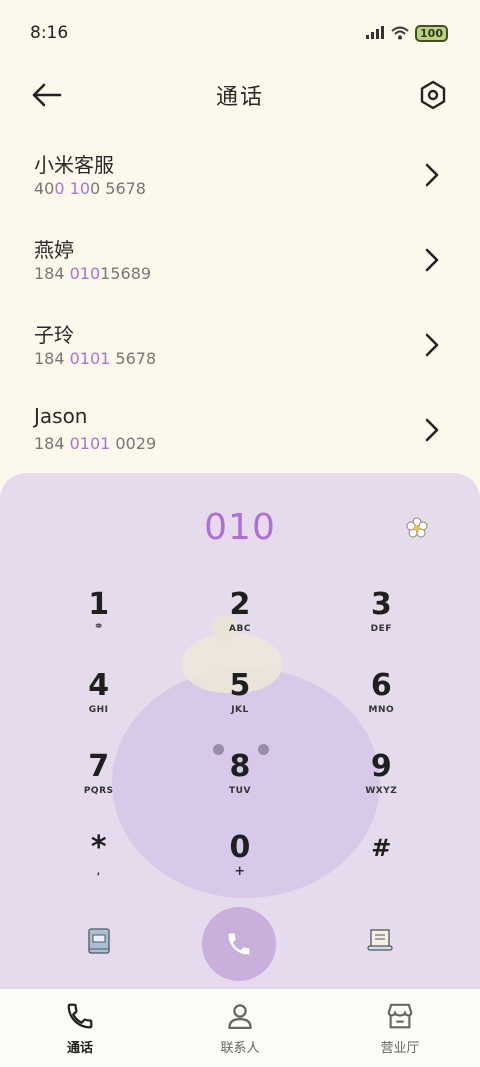  Describe the element at coordinates (380, 940) in the screenshot. I see `notes-scroll-icon` at that location.